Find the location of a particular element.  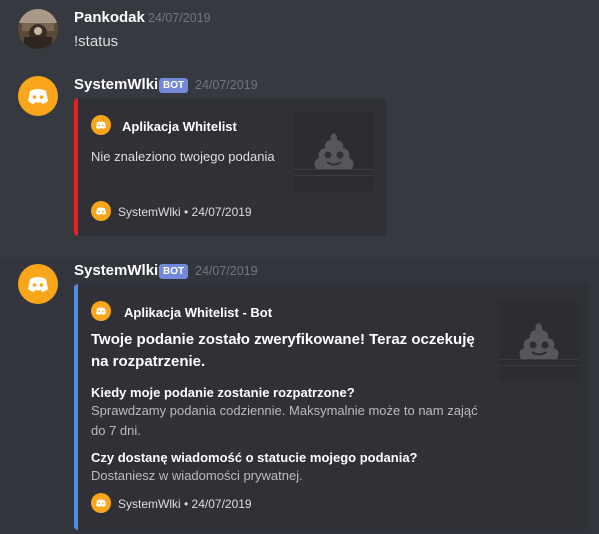

embed-field-value: Dostaniesz w wiadomości prywatnej. is located at coordinates (197, 475).